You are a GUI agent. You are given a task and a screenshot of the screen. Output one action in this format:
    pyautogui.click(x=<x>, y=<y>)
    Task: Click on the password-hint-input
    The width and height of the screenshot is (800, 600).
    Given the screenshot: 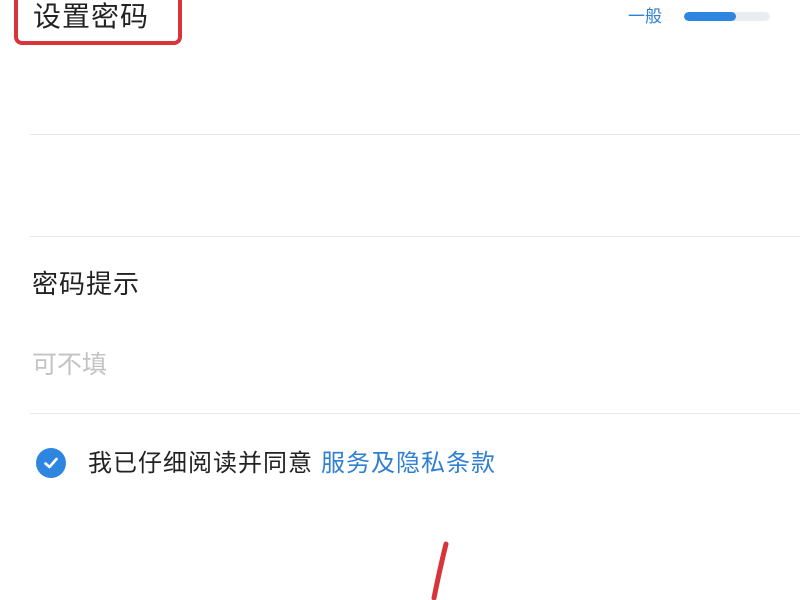 What is the action you would take?
    pyautogui.click(x=402, y=364)
    